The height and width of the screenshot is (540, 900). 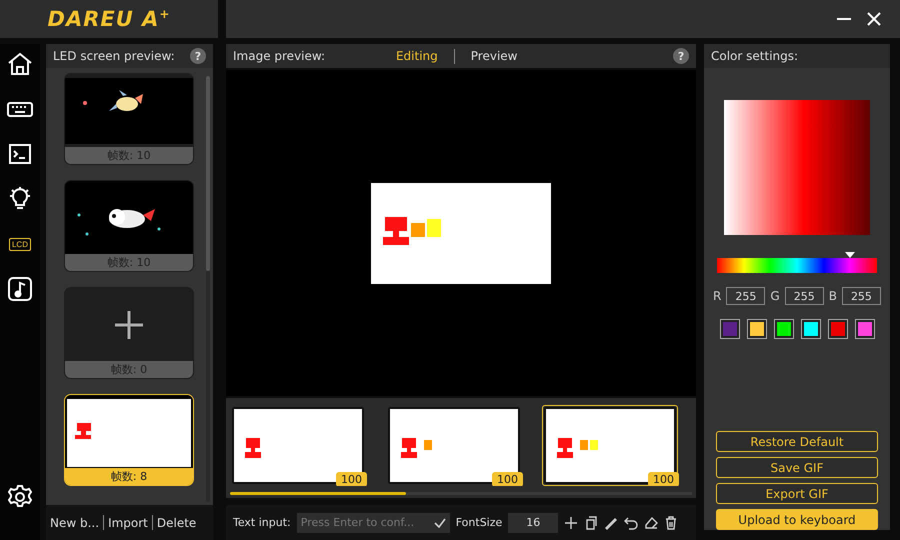 What do you see at coordinates (129, 369) in the screenshot?
I see `frame-count: 帧数: 0` at bounding box center [129, 369].